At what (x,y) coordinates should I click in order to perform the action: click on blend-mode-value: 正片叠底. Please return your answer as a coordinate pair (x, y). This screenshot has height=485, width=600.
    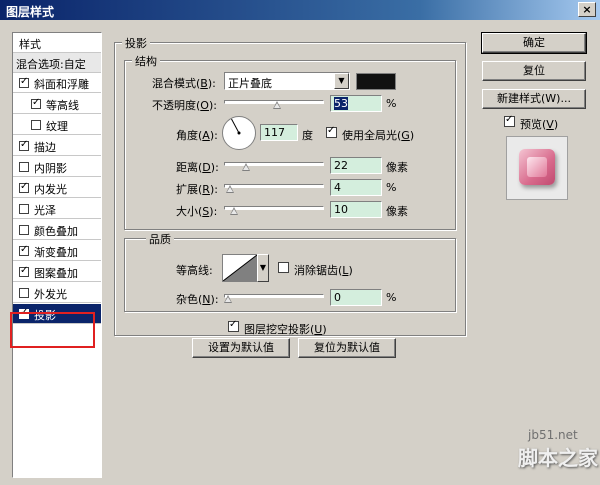
    Looking at the image, I should click on (250, 83).